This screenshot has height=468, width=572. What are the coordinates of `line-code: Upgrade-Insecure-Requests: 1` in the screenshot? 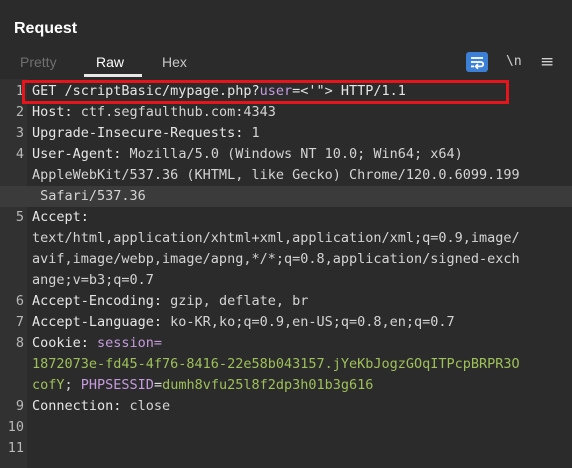 It's located at (146, 133).